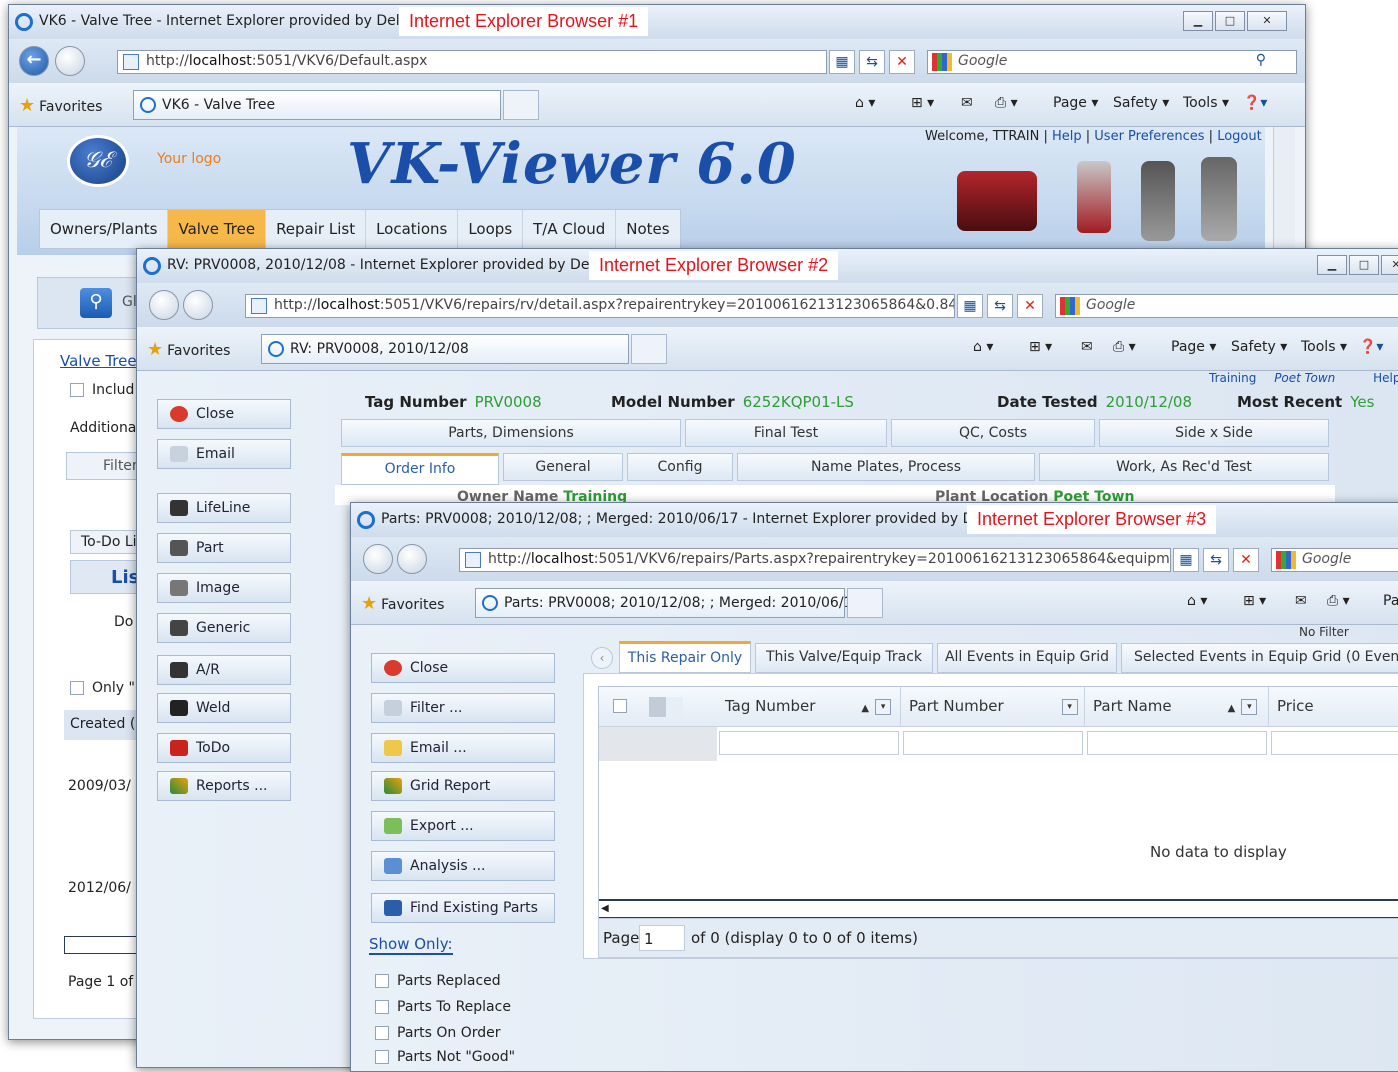  I want to click on column-chooser-icon, so click(666, 707).